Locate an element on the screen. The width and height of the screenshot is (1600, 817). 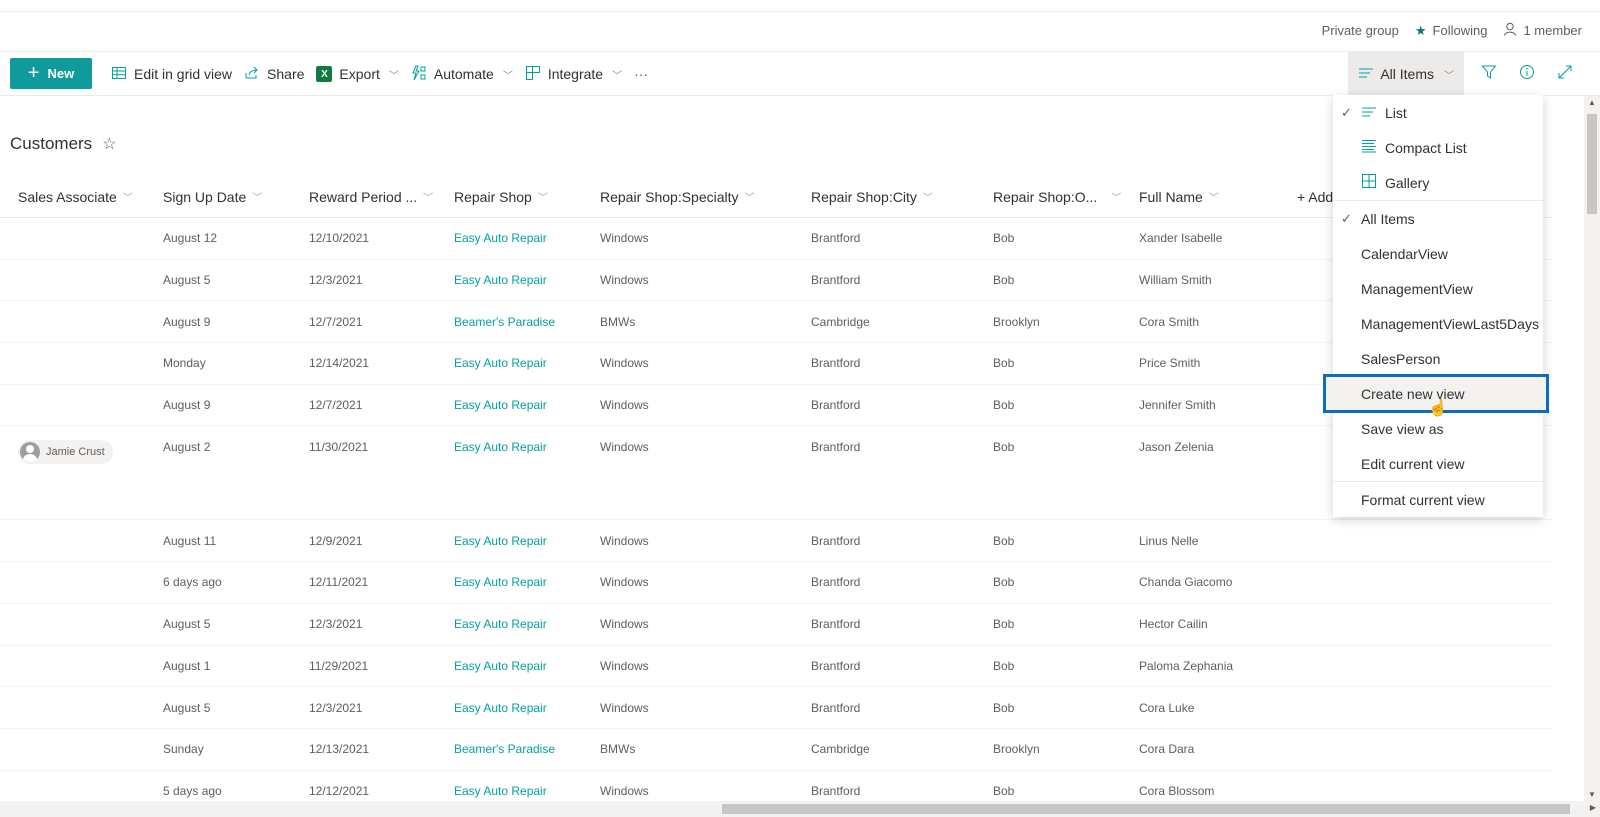
menu-item-all-items: ✓ All Items is located at coordinates (1438, 218).